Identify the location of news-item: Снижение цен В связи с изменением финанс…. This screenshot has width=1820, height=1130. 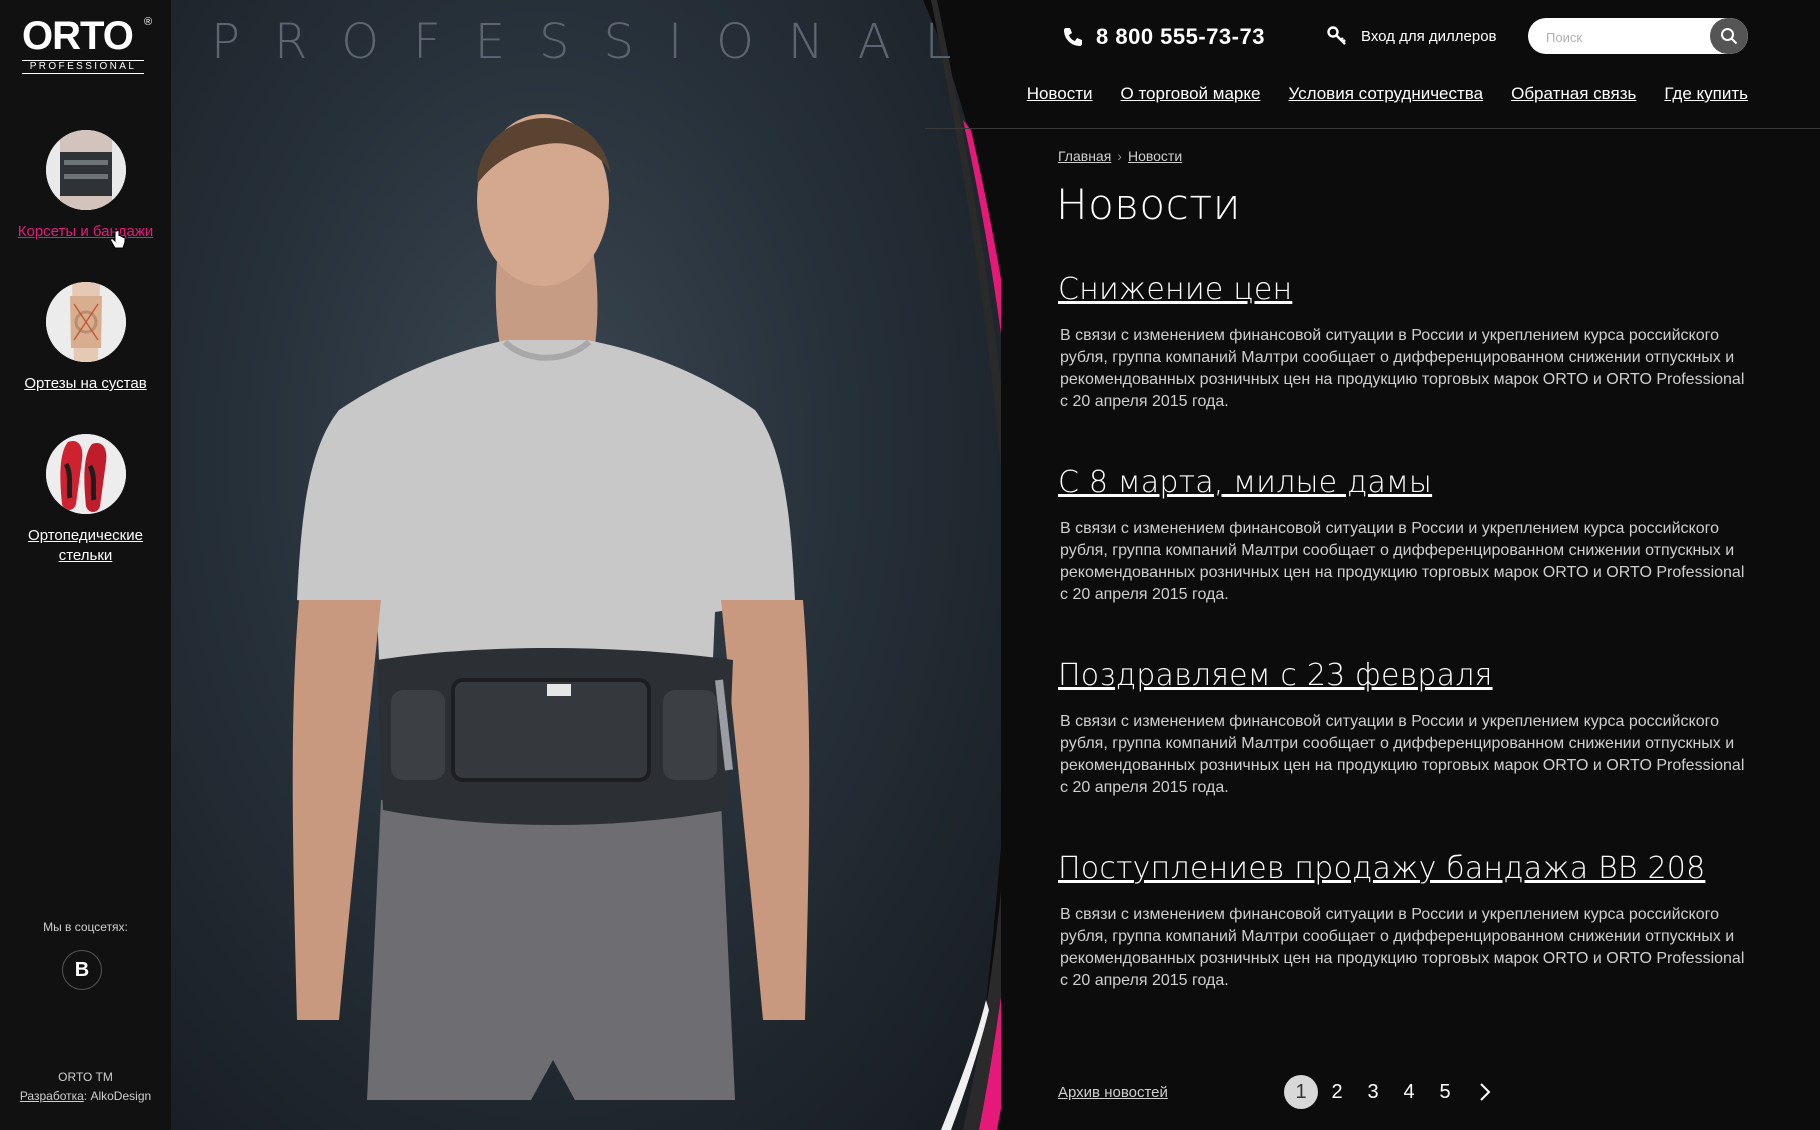
(1408, 342).